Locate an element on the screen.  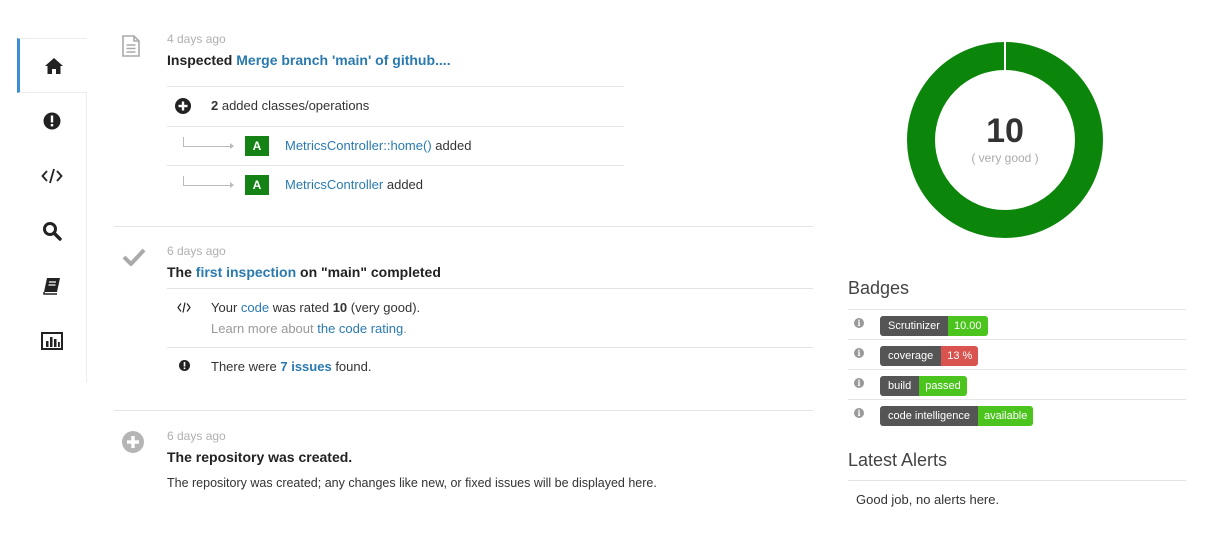
score-value: 10 is located at coordinates (1005, 131).